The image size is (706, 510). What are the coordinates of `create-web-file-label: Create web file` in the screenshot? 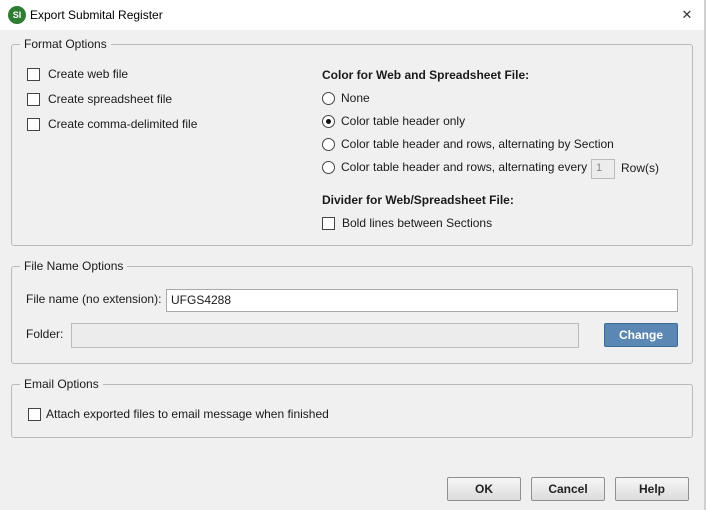 It's located at (88, 74).